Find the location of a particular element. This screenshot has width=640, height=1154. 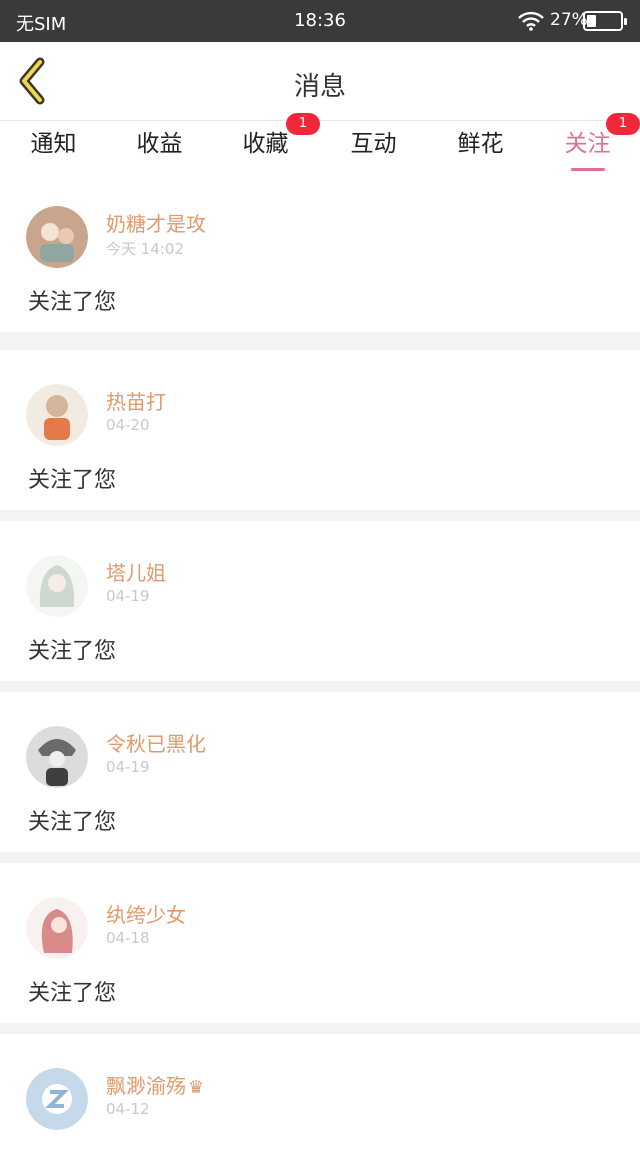

tab-interactions: 互动 is located at coordinates (373, 147).